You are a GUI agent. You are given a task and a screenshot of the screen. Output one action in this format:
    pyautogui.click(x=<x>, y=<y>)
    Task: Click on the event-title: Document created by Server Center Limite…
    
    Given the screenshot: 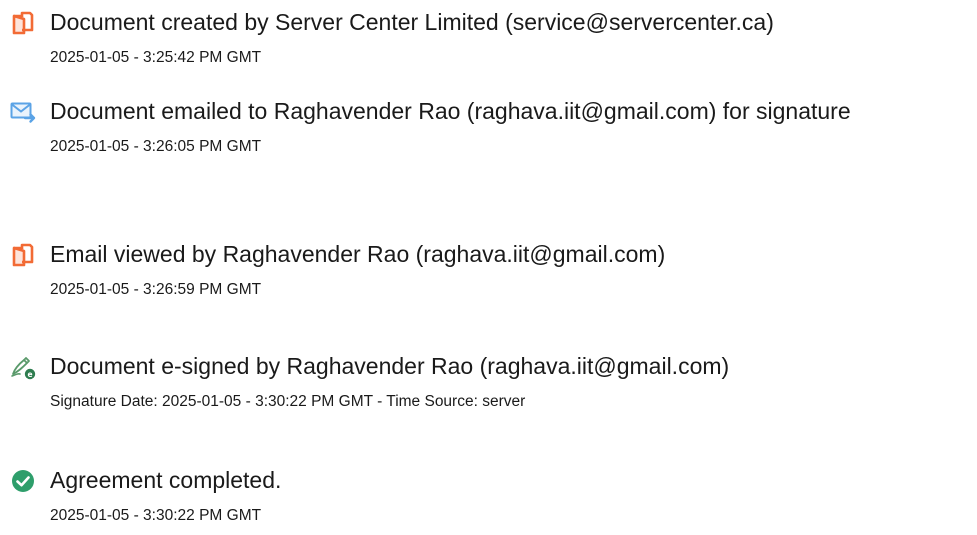 What is the action you would take?
    pyautogui.click(x=412, y=22)
    